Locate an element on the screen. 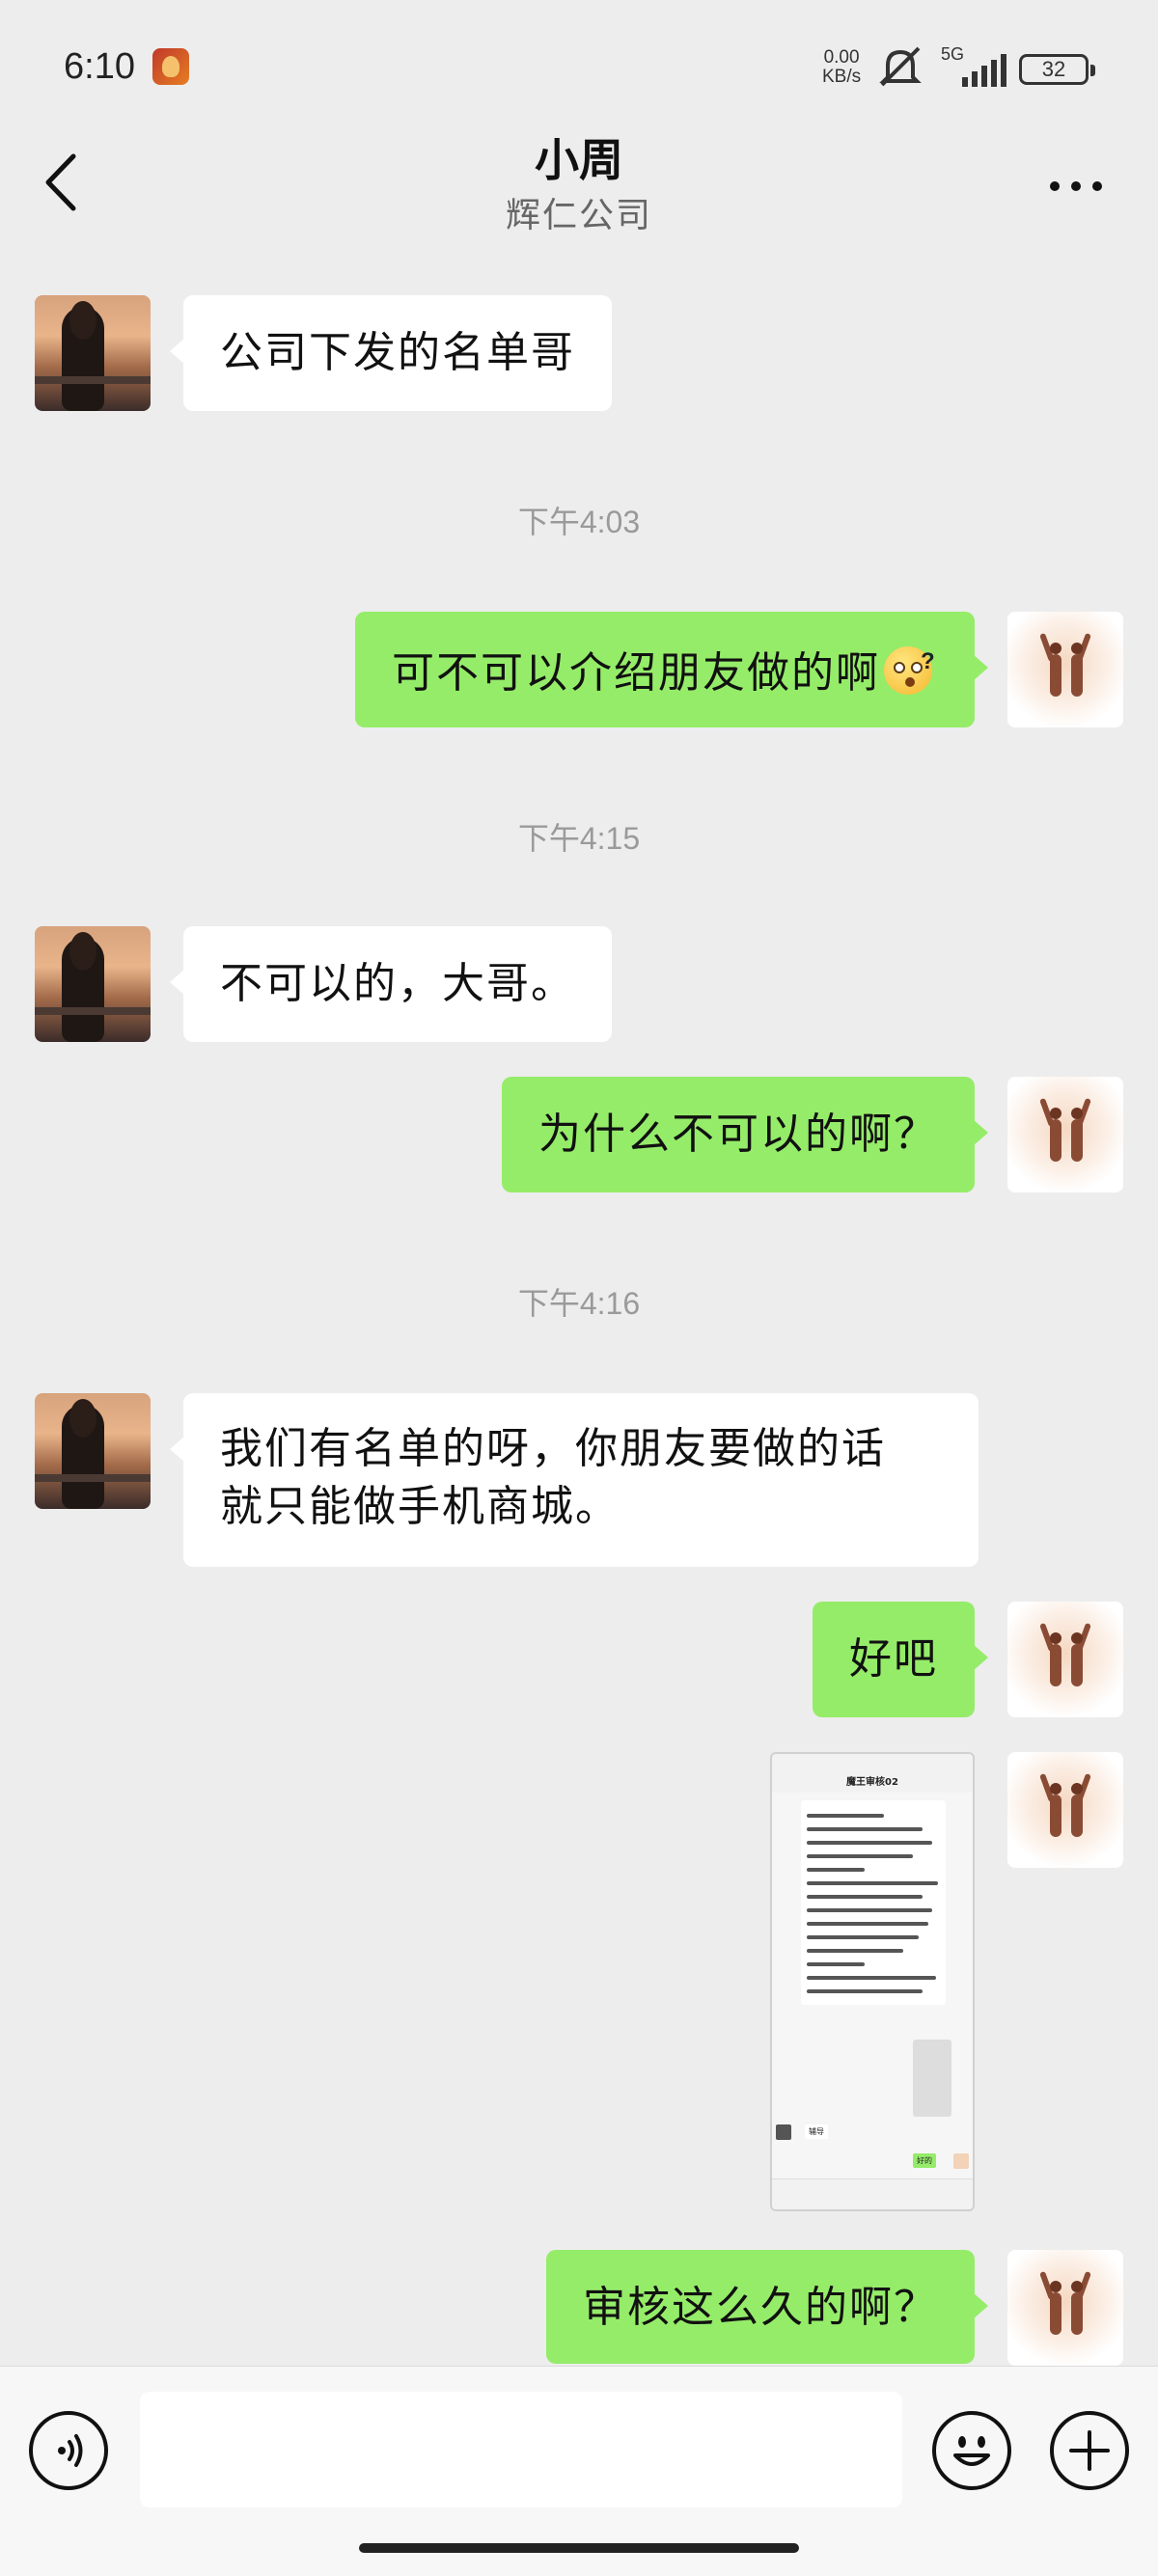 The width and height of the screenshot is (1158, 2576). message-text-line: 就只能做手机商城。 is located at coordinates (420, 1507).